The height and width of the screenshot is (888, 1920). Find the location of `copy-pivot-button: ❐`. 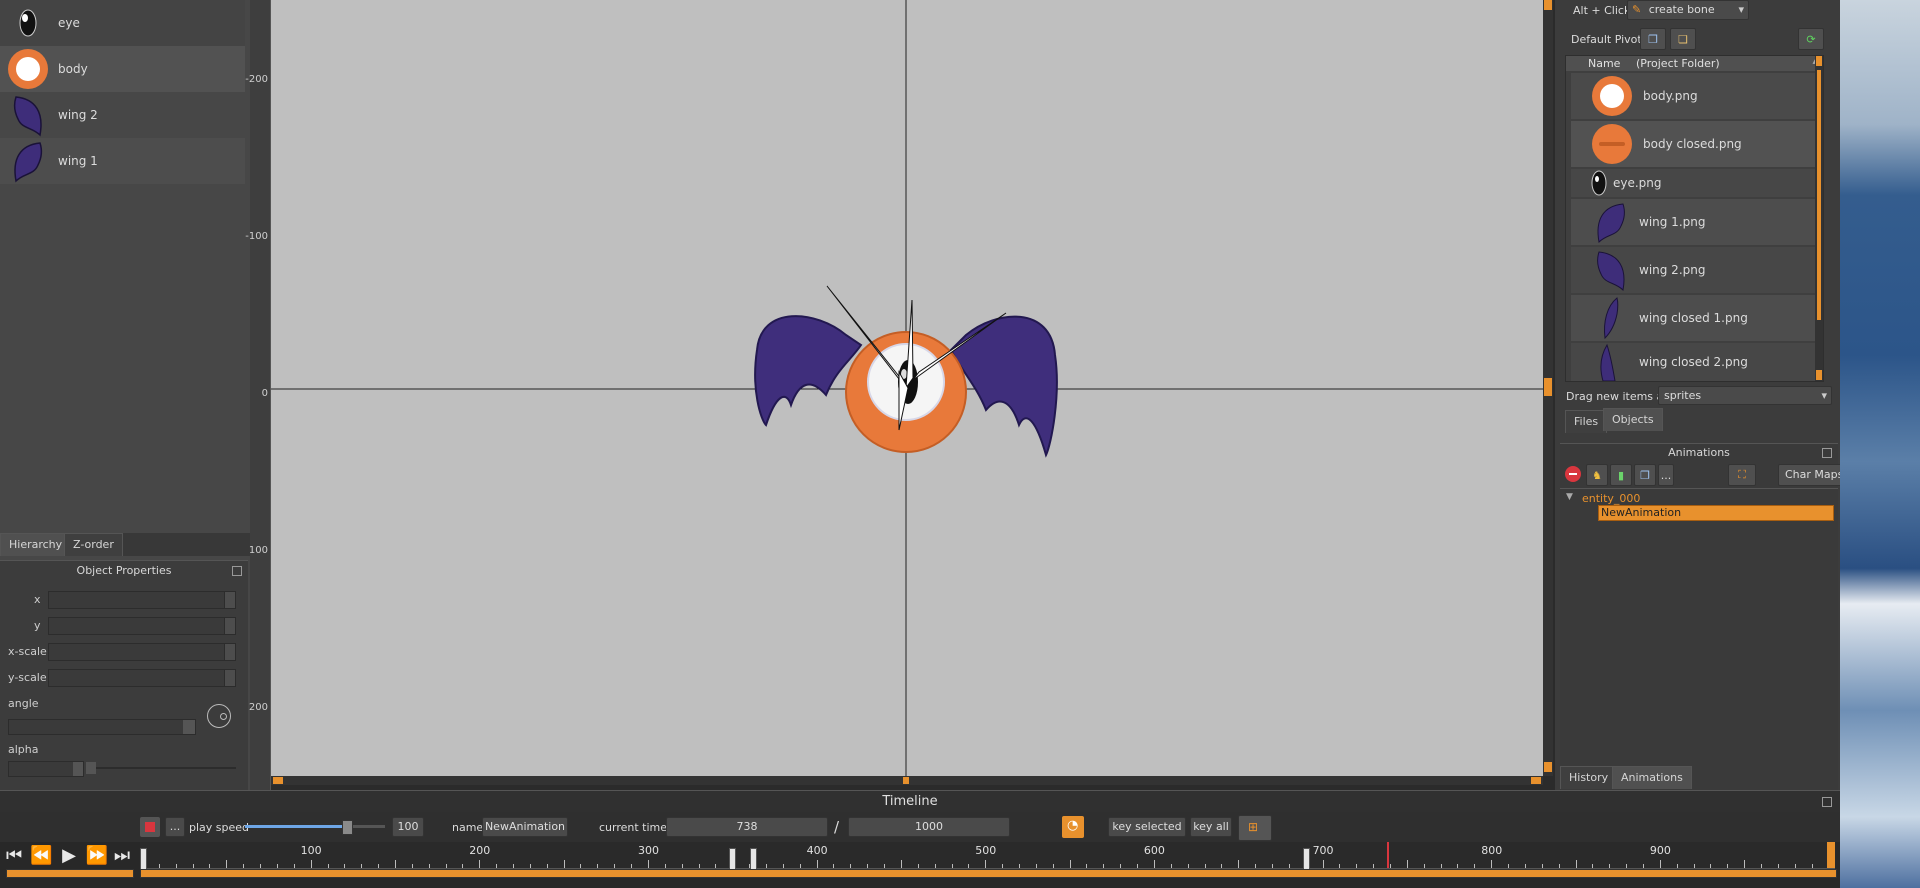

copy-pivot-button: ❐ is located at coordinates (1653, 39).